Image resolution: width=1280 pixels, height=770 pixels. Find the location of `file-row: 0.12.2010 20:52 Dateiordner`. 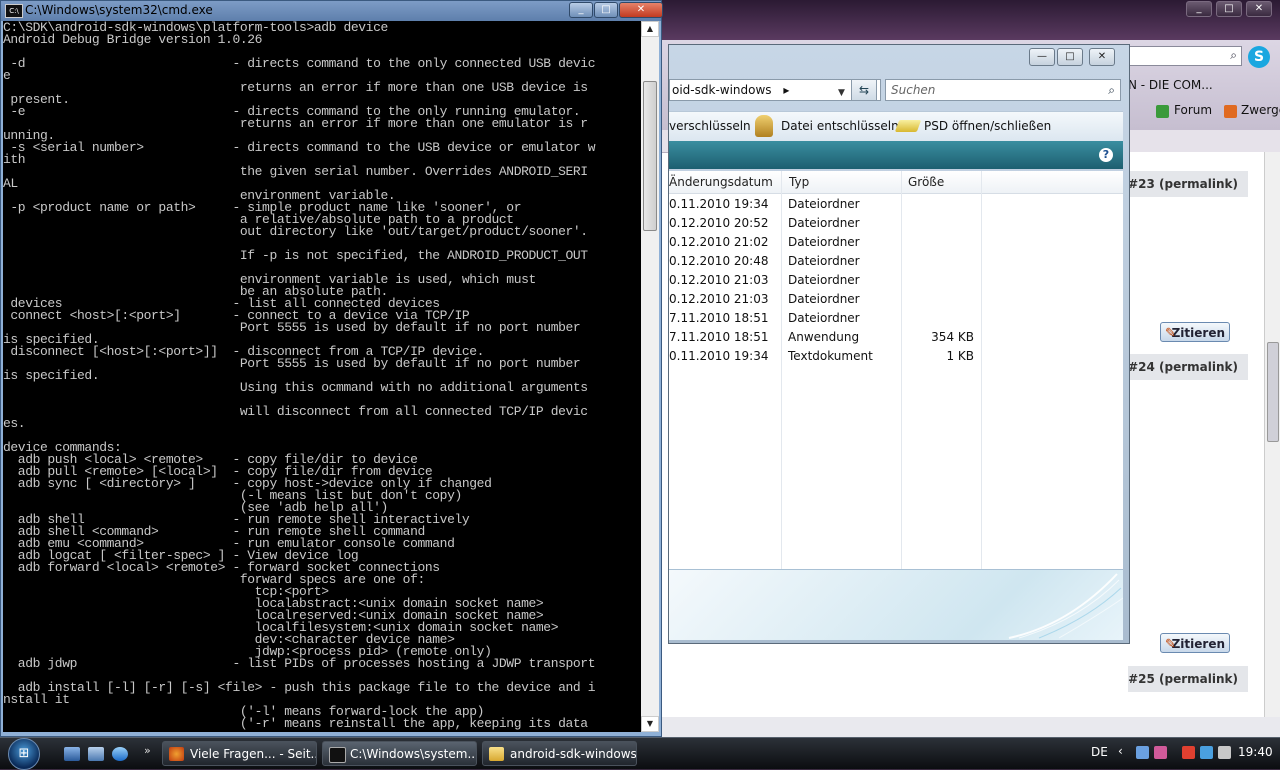

file-row: 0.12.2010 20:52 Dateiordner is located at coordinates (896, 223).